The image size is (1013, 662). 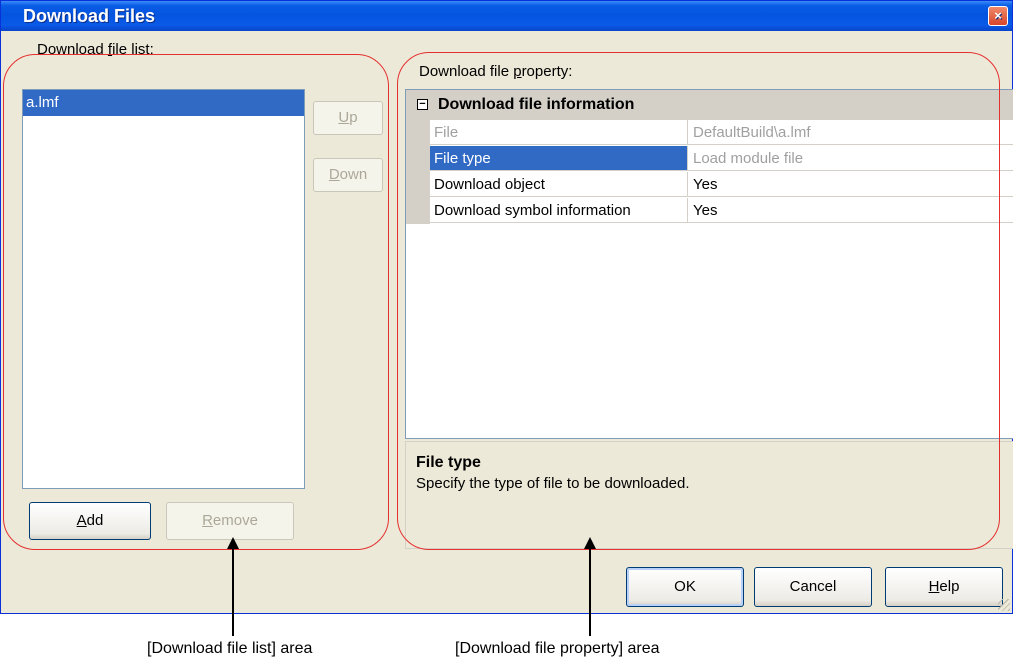 I want to click on help-button: Help, so click(x=944, y=587).